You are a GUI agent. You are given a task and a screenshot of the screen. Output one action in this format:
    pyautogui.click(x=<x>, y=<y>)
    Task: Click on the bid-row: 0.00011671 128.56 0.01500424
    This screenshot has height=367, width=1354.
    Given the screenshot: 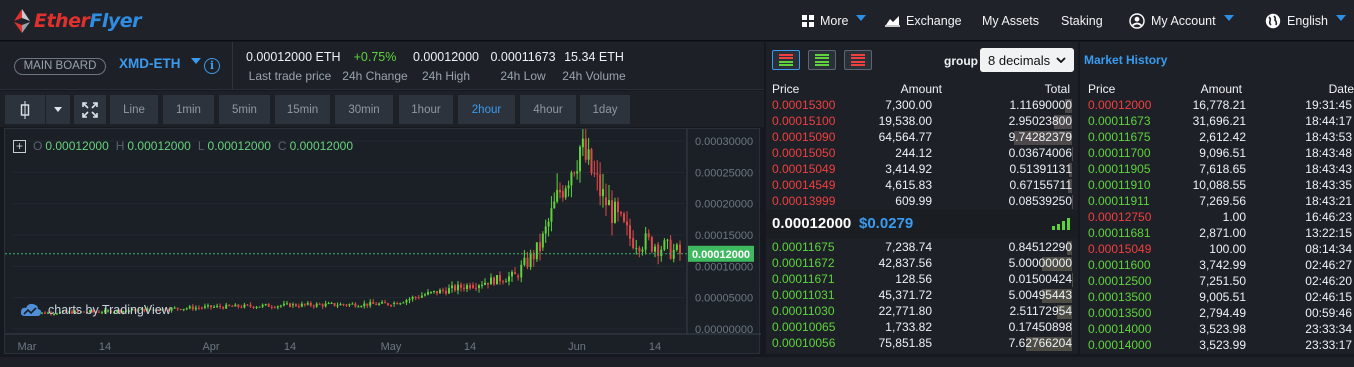 What is the action you would take?
    pyautogui.click(x=922, y=280)
    